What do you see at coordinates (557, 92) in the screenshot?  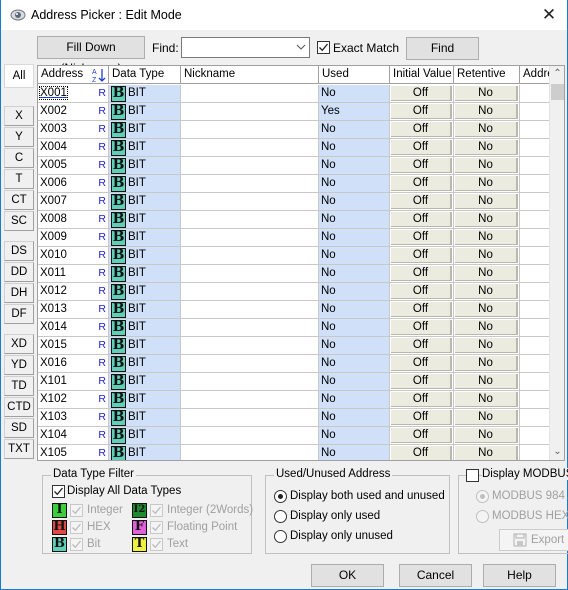 I see `scrollbar-thumb` at bounding box center [557, 92].